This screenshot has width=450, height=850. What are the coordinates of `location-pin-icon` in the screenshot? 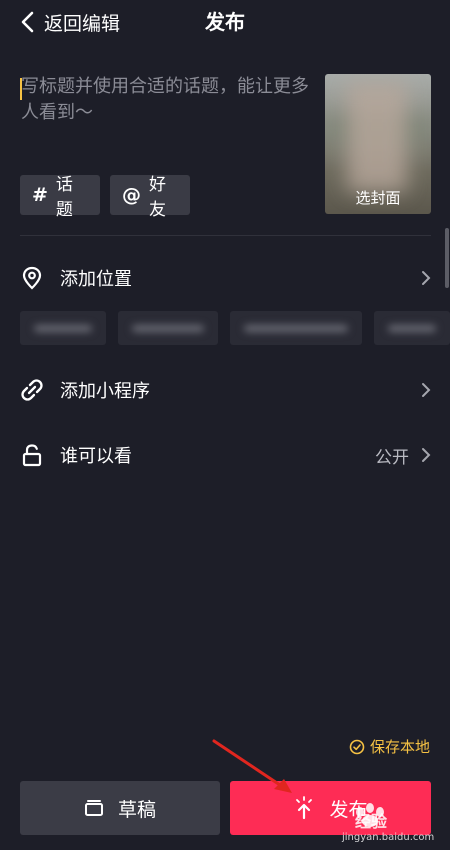 It's located at (32, 278).